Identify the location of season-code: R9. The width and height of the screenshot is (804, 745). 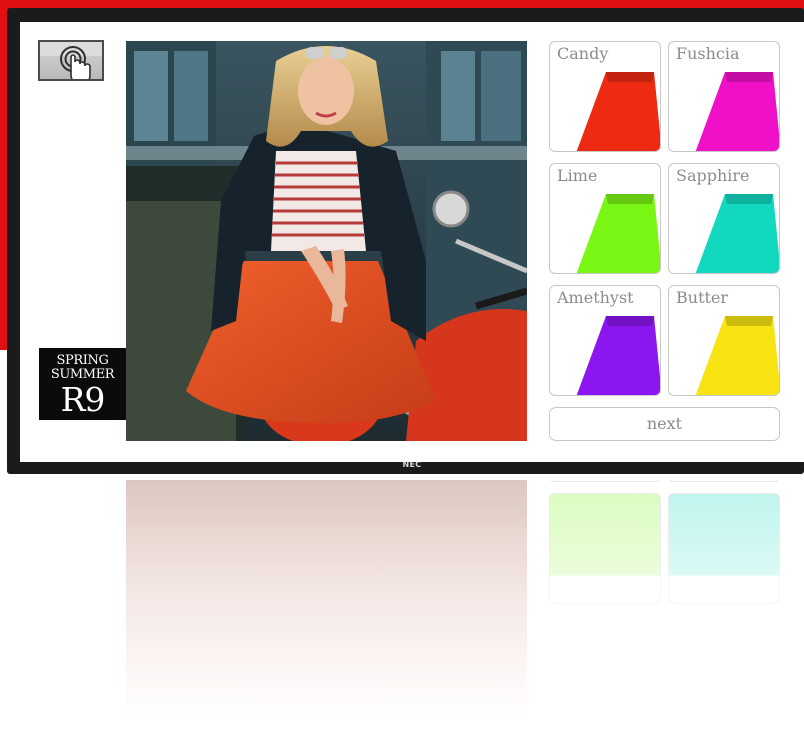
(83, 399).